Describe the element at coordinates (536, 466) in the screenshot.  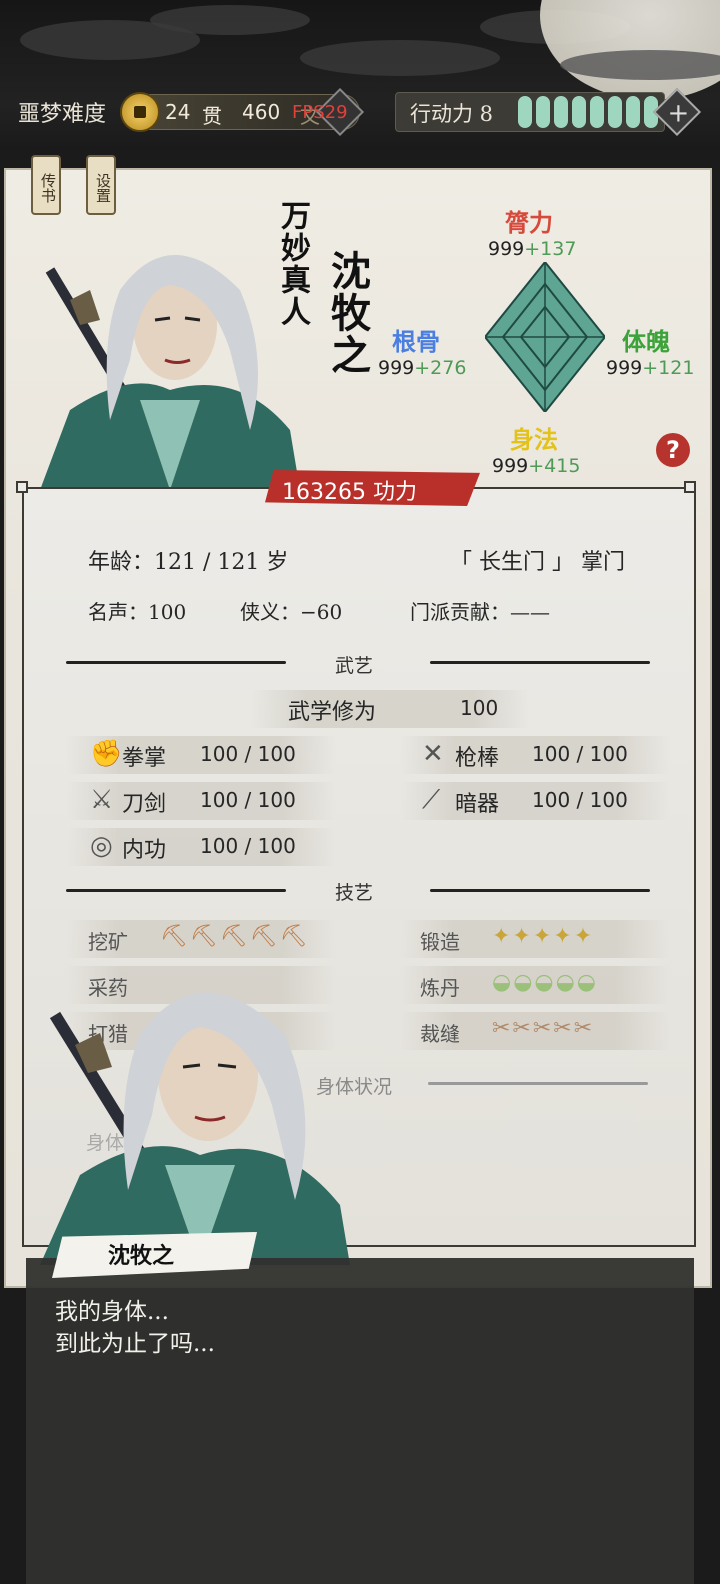
I see `attr-agility-value: 999+415` at that location.